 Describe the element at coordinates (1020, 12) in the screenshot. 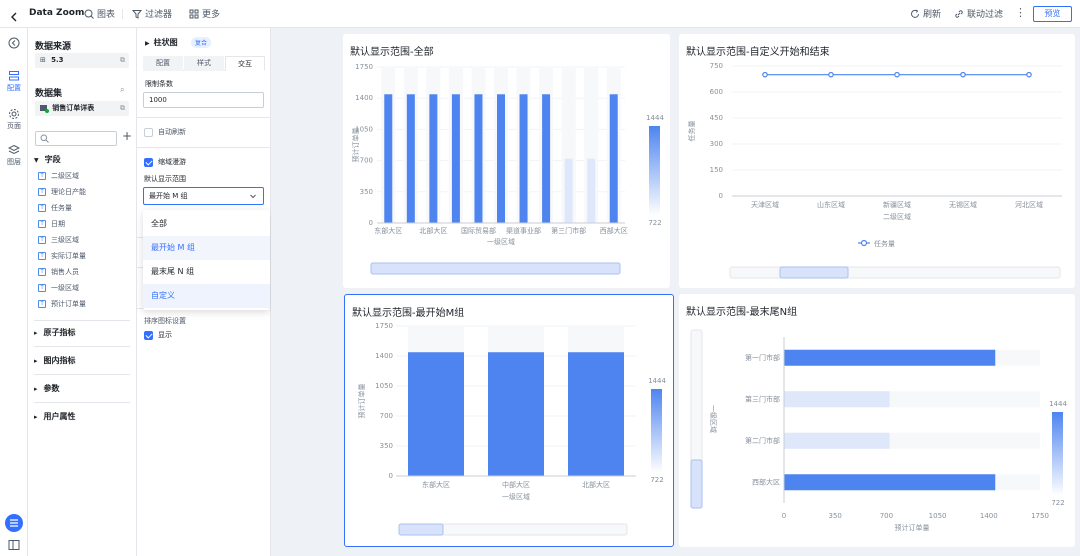

I see `more-vertical-icon: ⋮` at that location.